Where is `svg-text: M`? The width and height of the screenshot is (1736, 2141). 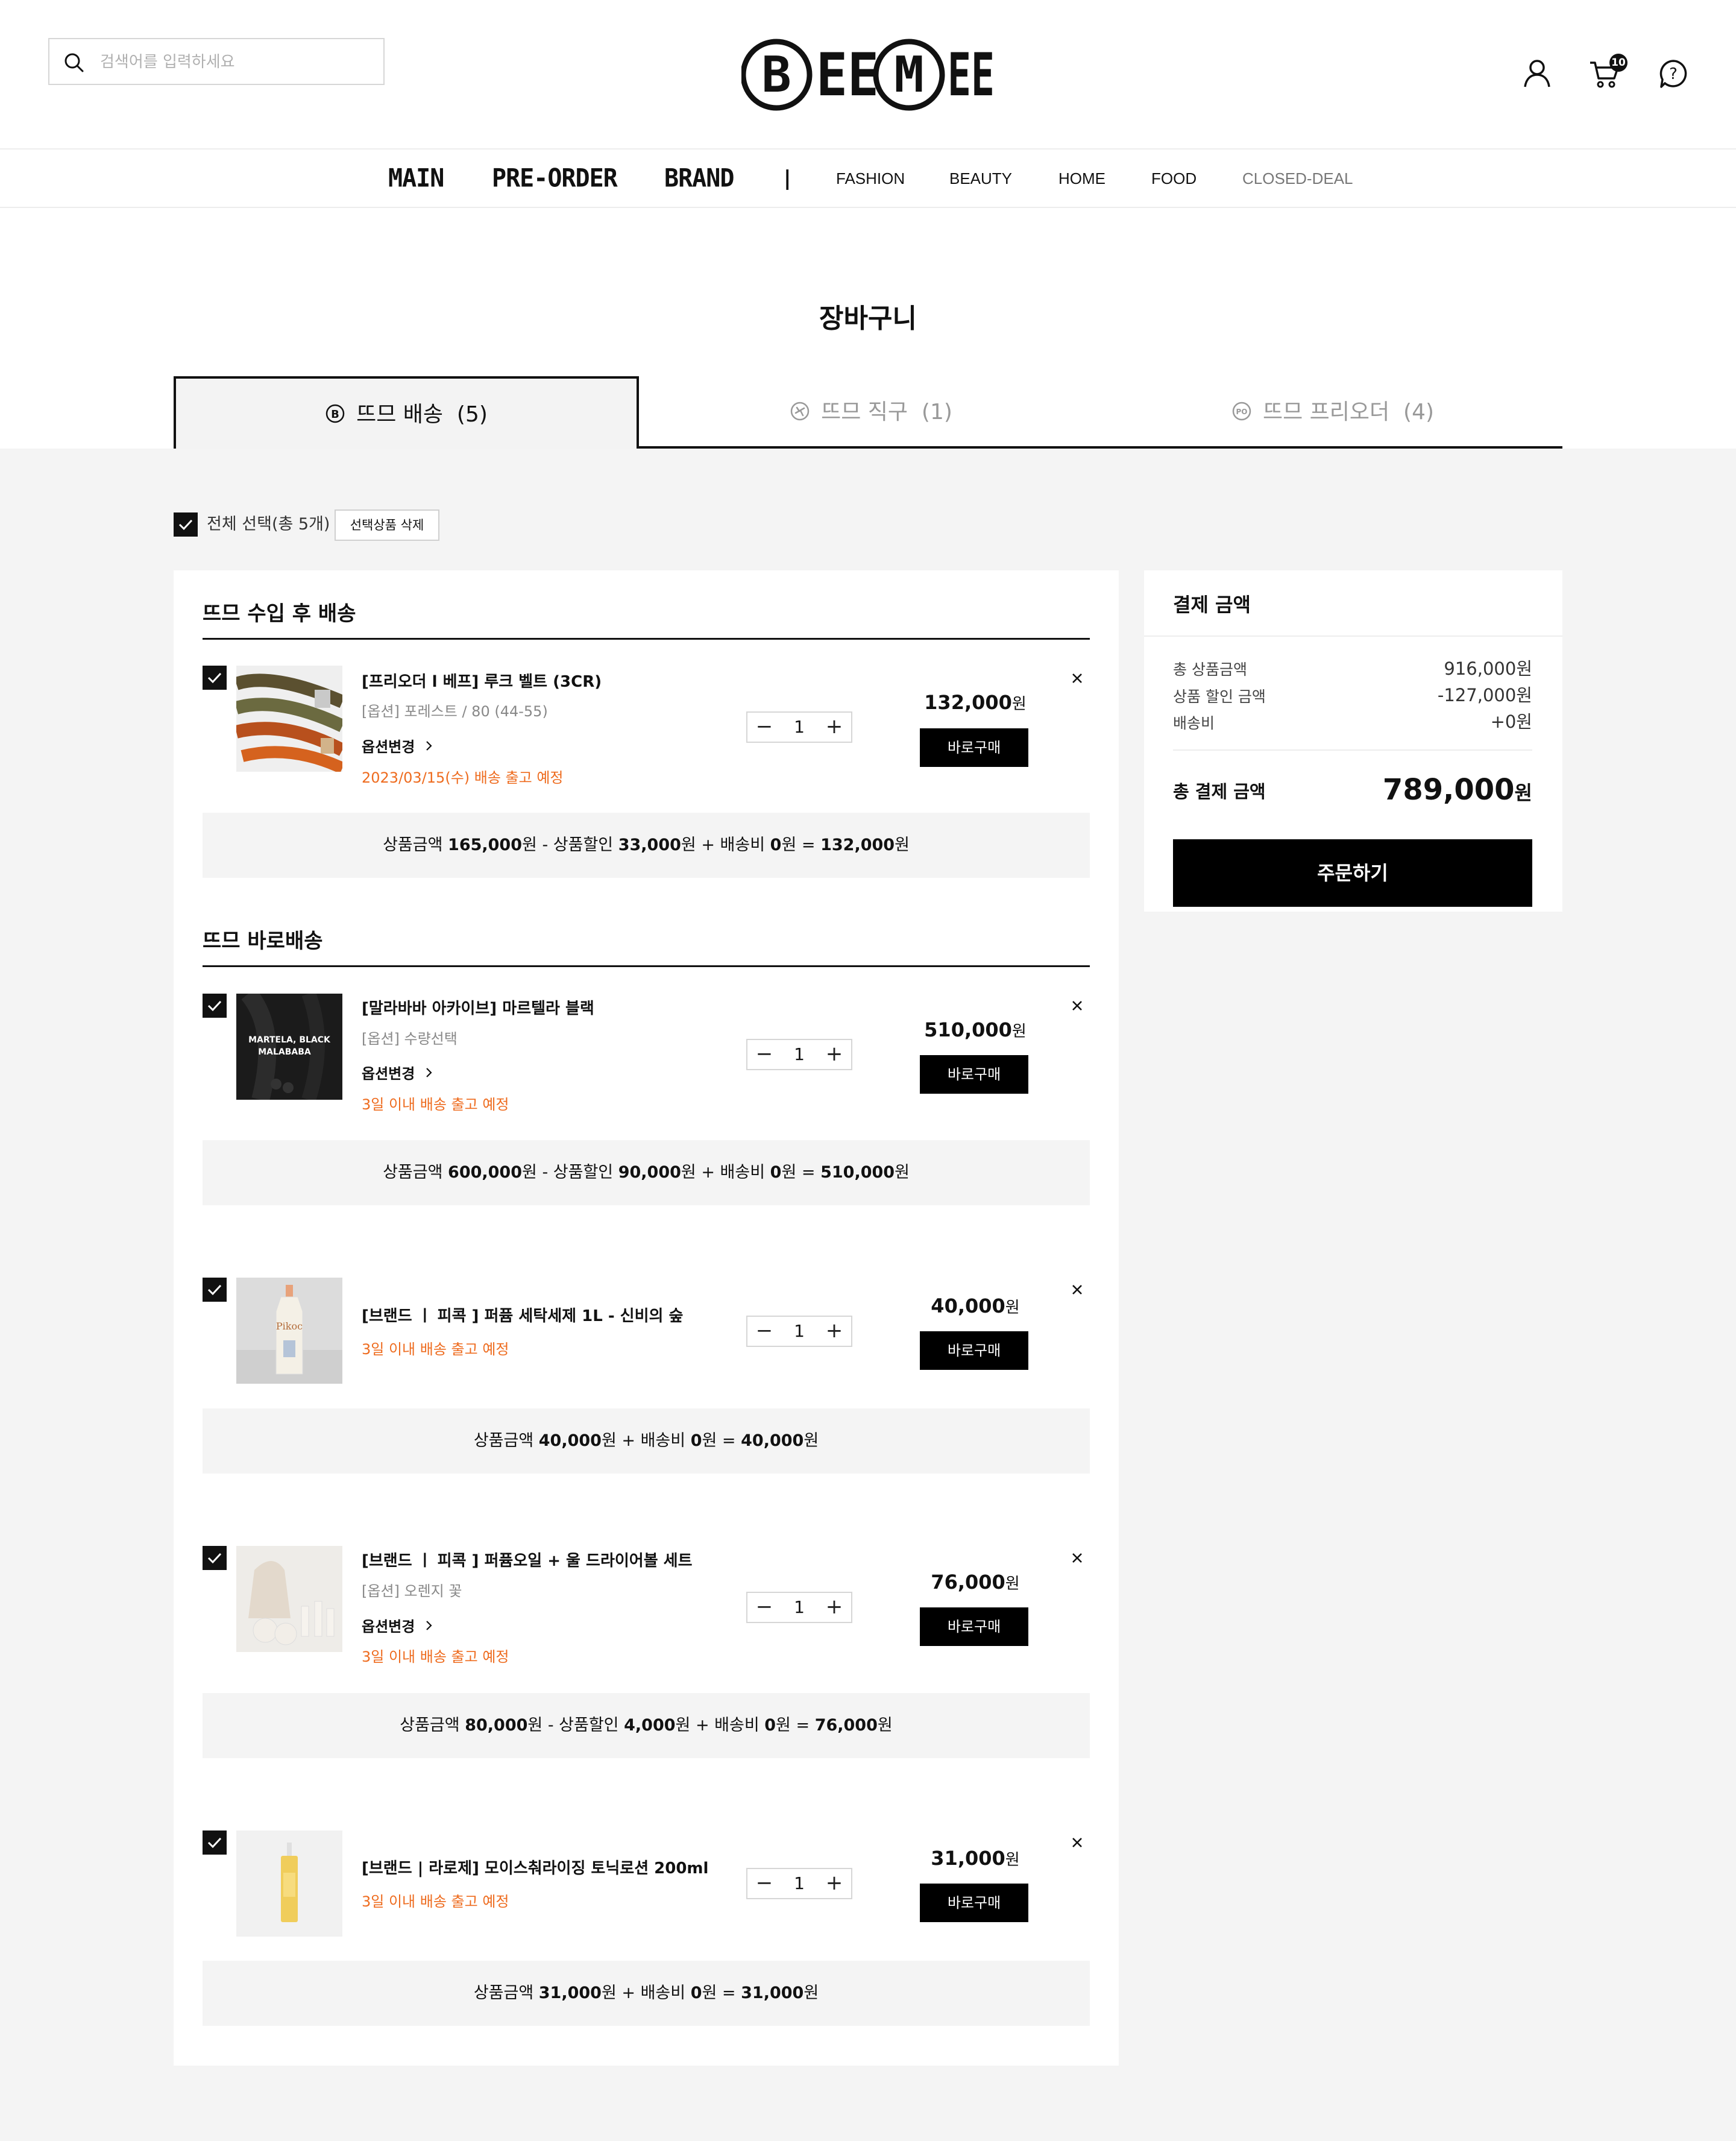 svg-text: M is located at coordinates (908, 75).